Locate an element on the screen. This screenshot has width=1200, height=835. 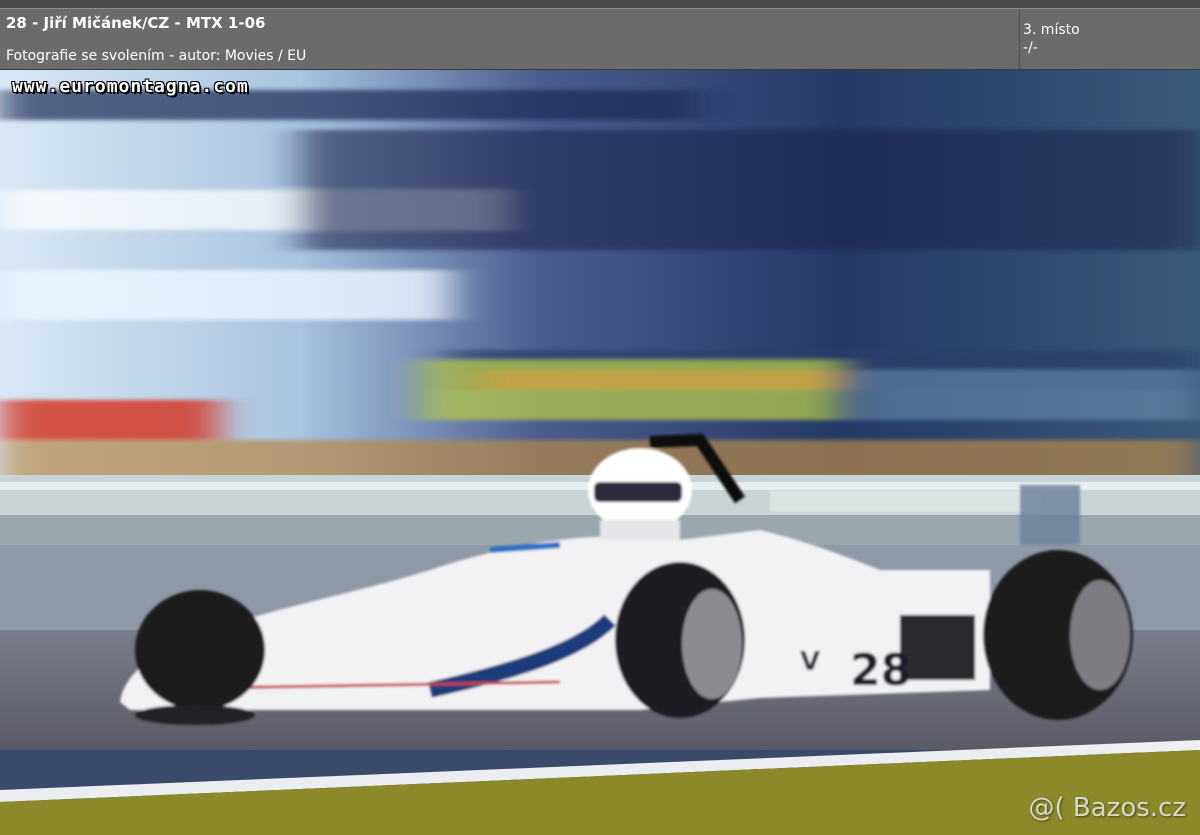
svg-text: V is located at coordinates (810, 662).